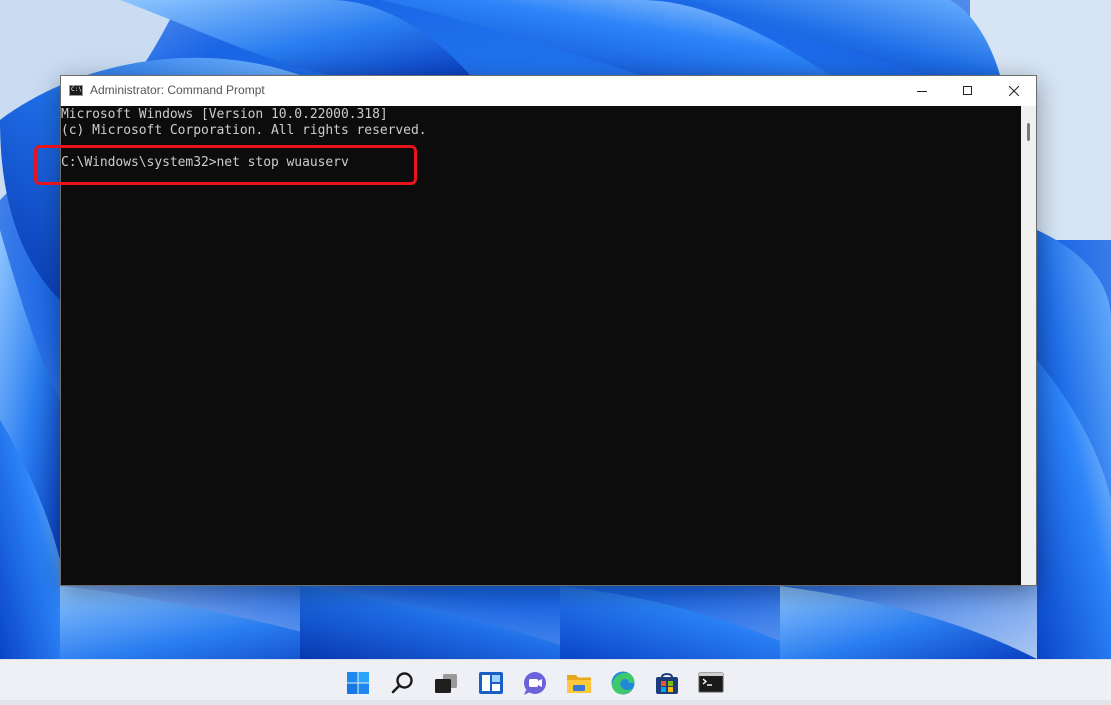 Image resolution: width=1111 pixels, height=705 pixels. I want to click on taskbar, so click(555, 682).